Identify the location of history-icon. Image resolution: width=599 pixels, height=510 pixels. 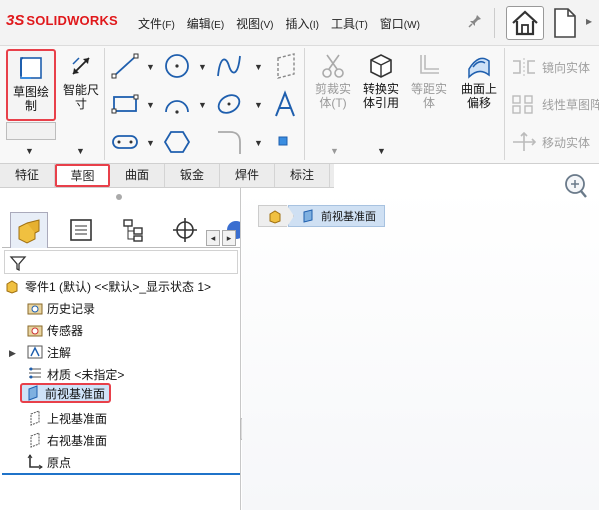
(35, 308).